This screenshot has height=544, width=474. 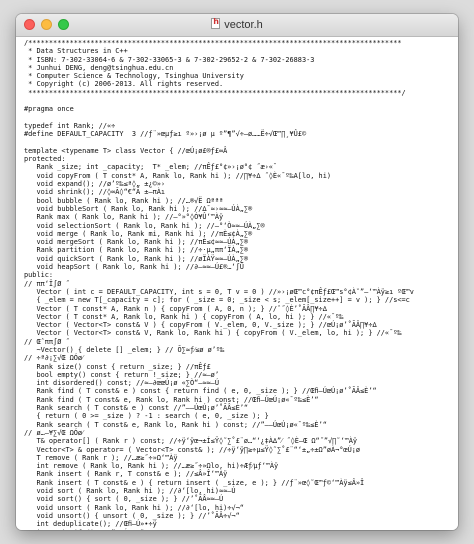 I want to click on window-title-area: vector.h, so click(x=237, y=24).